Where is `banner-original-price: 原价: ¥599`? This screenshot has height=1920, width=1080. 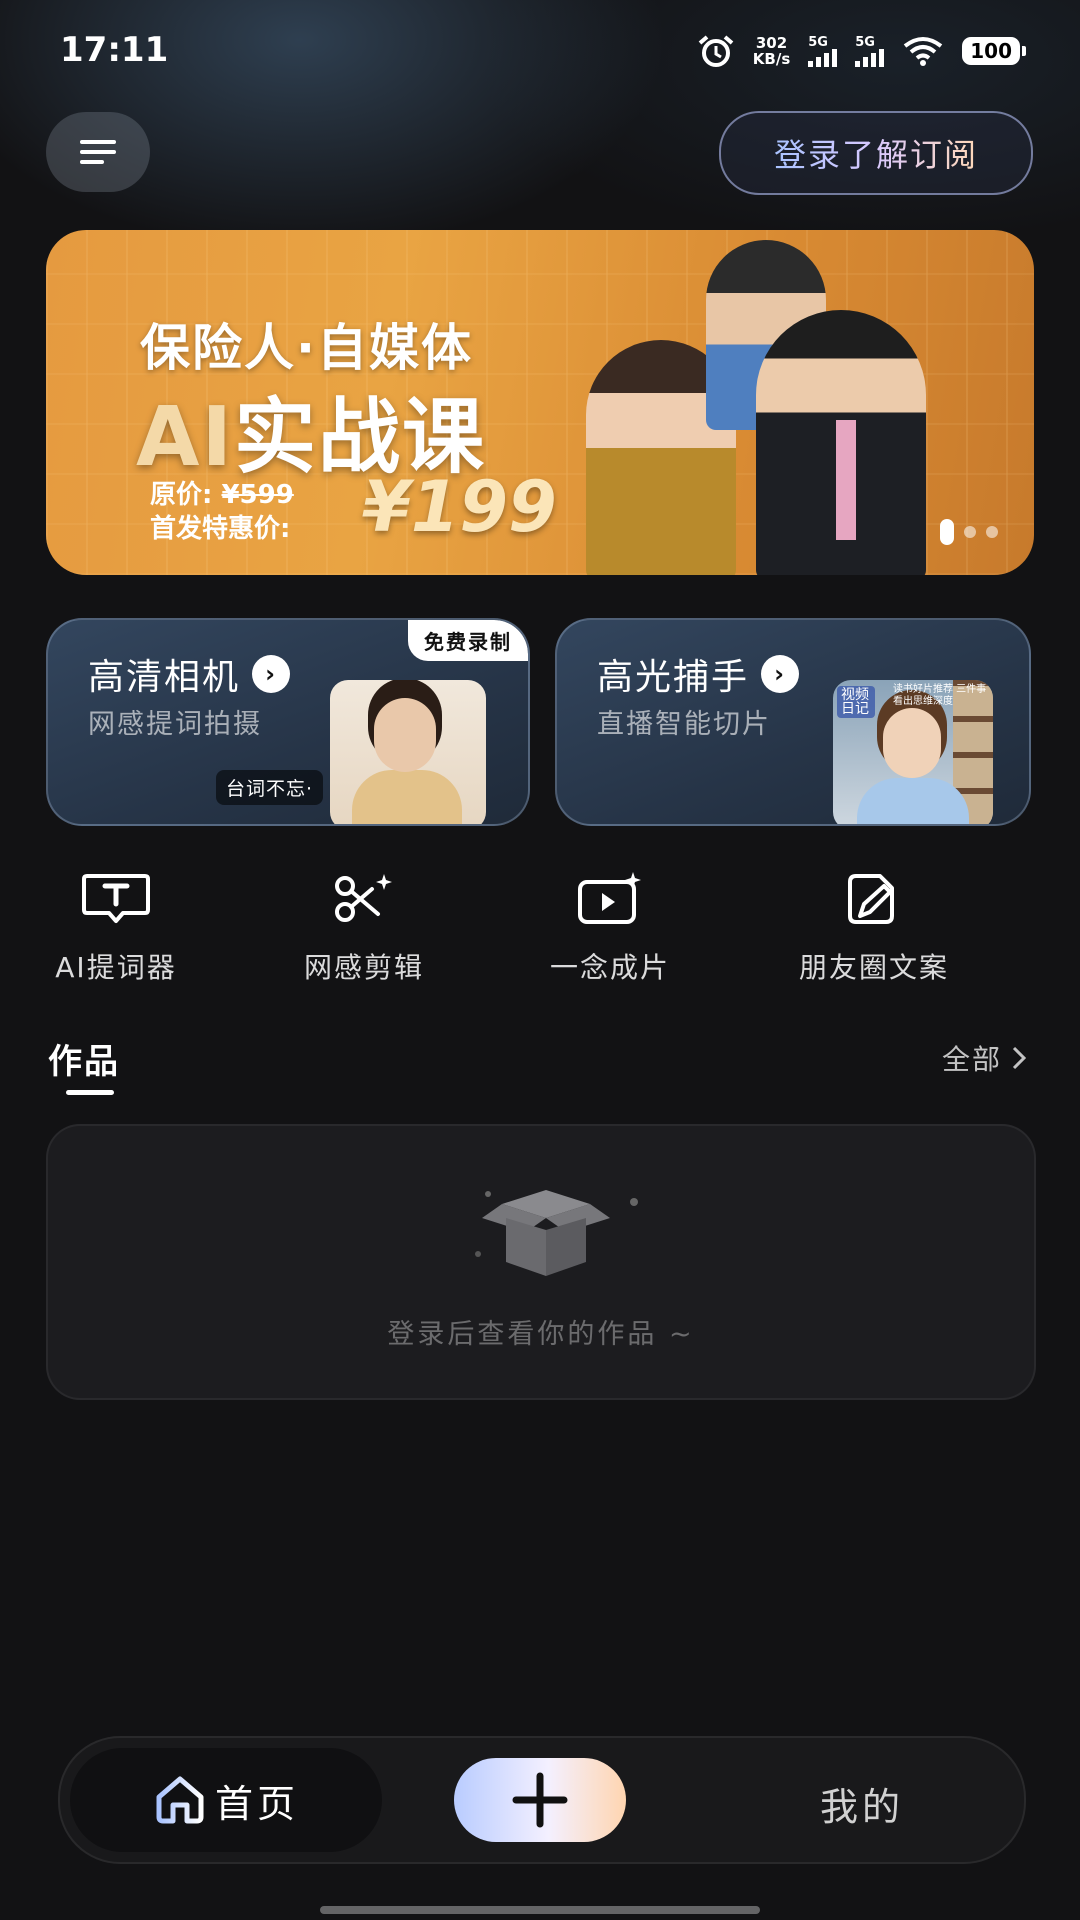 banner-original-price: 原价: ¥599 is located at coordinates (222, 492).